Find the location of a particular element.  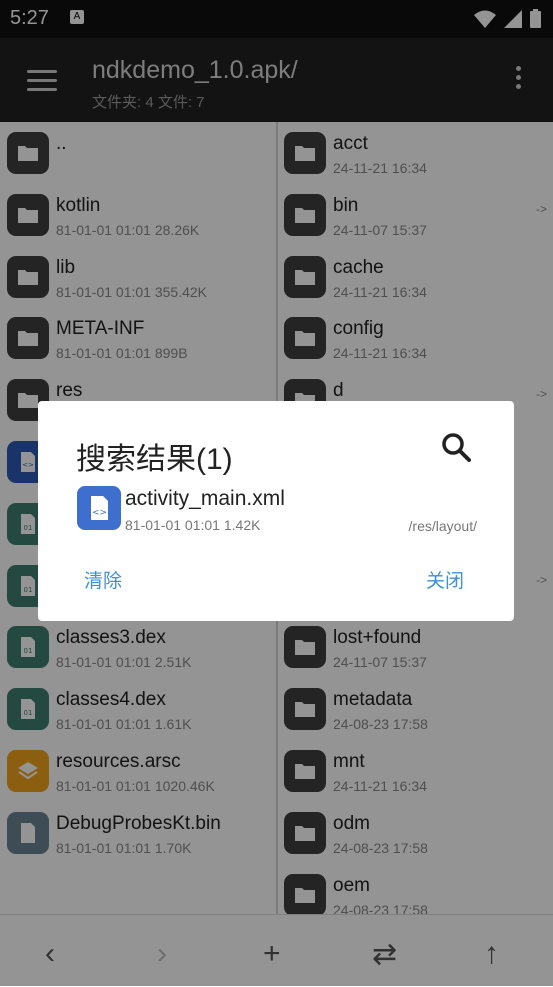

dialog-title: 搜索结果(1) is located at coordinates (154, 459).